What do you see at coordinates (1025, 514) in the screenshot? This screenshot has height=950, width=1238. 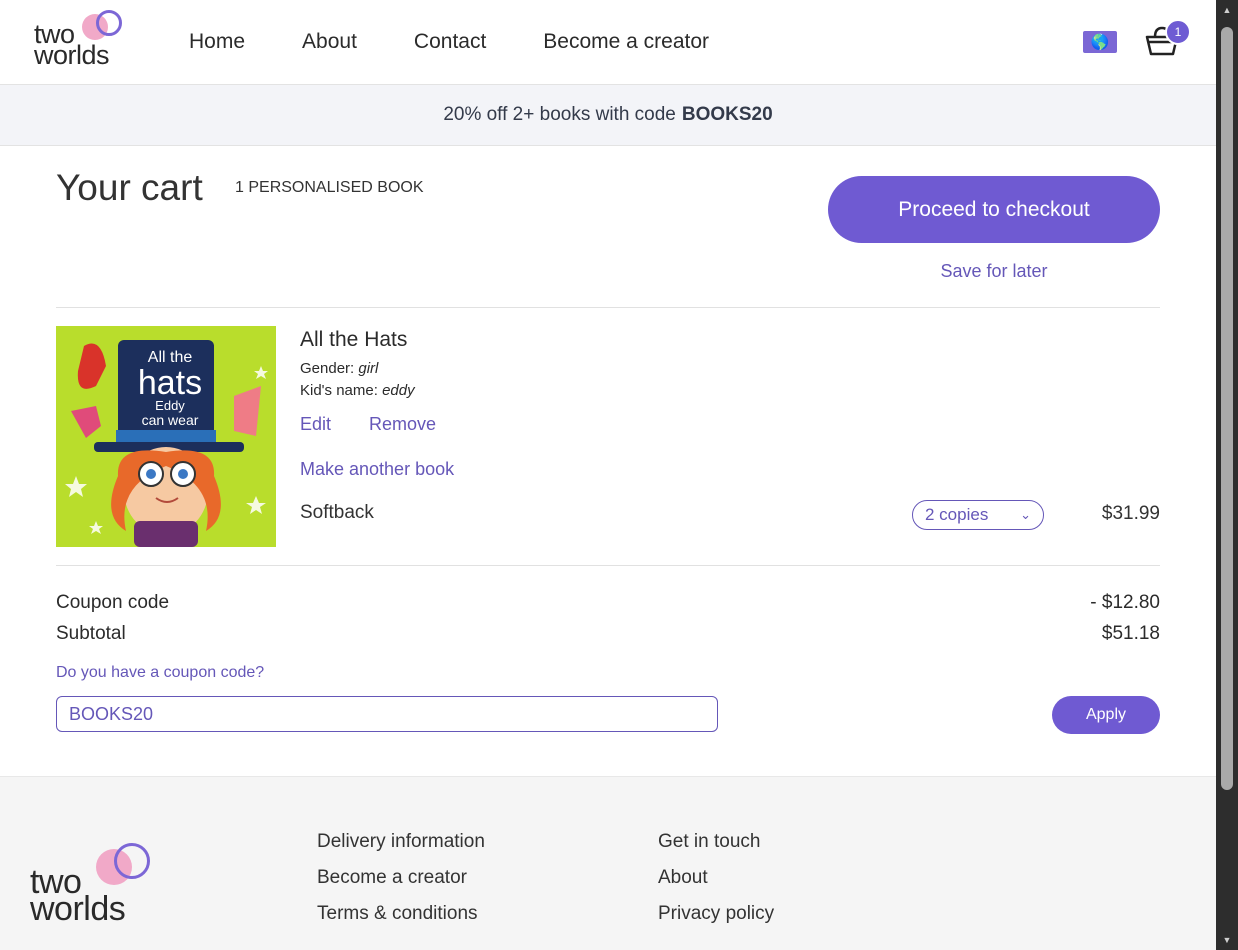 I see `chevron-down-icon: ⌄` at bounding box center [1025, 514].